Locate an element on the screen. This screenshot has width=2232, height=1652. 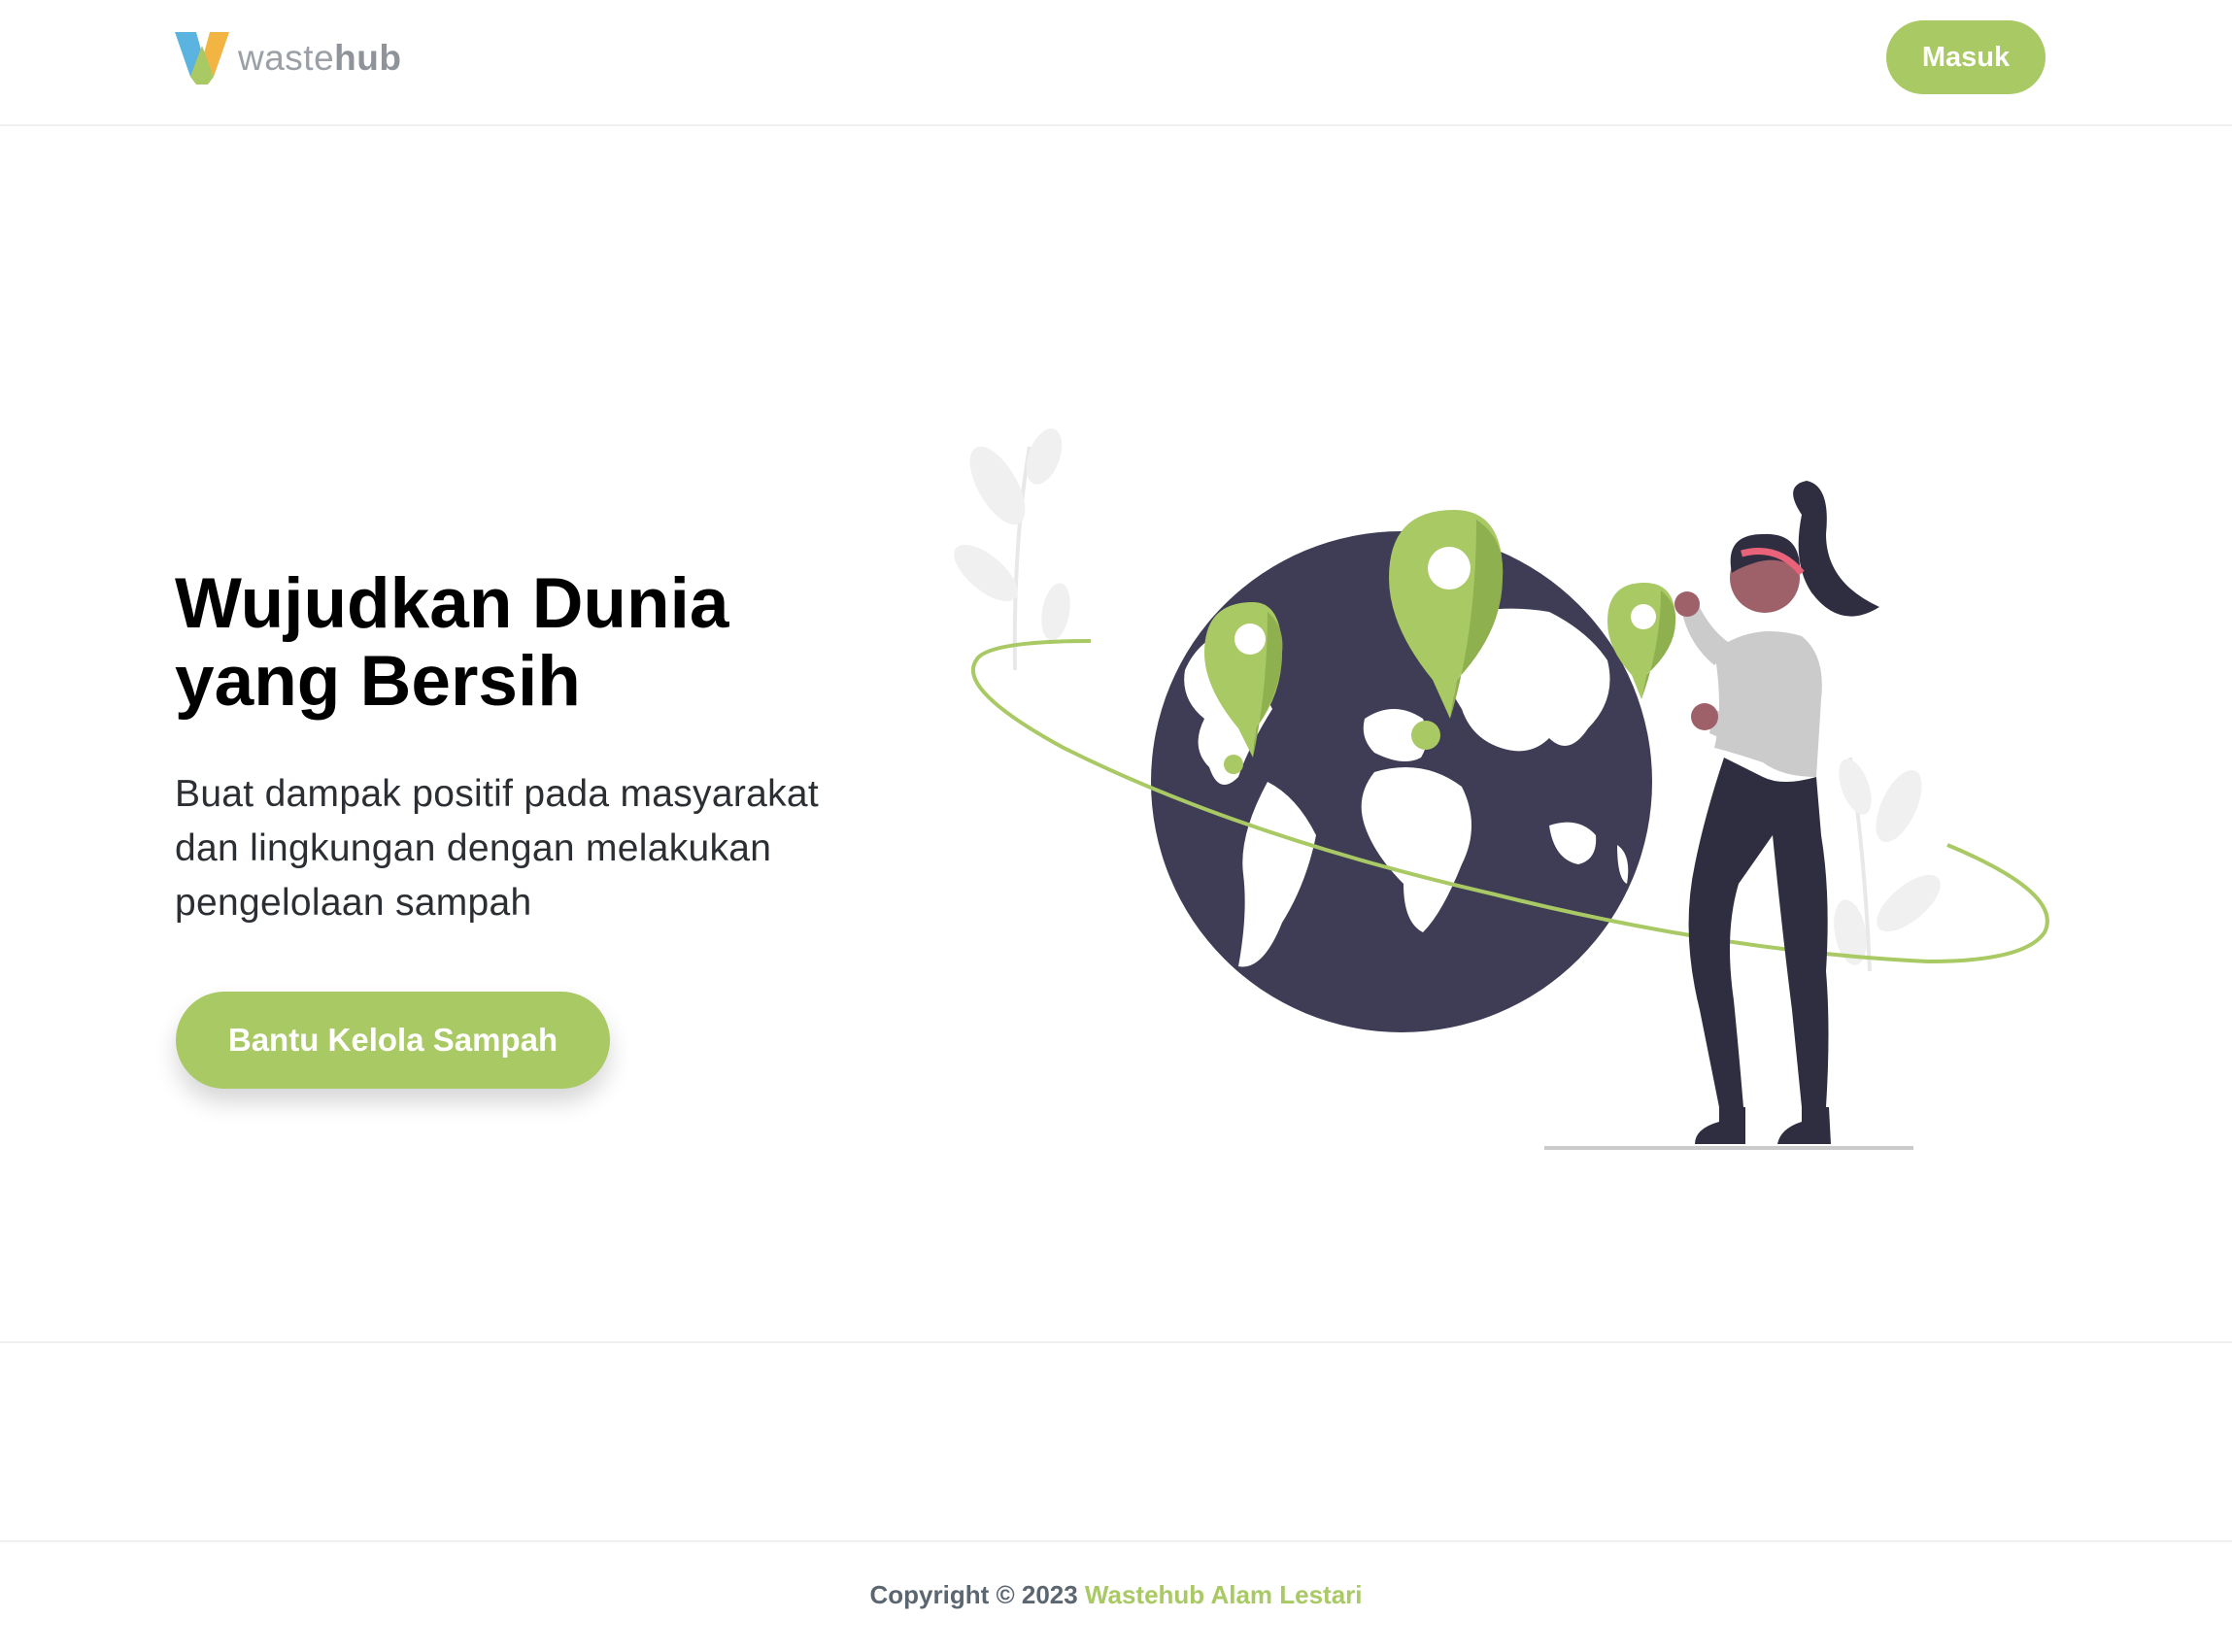
logo-text: wastehub is located at coordinates (319, 58).